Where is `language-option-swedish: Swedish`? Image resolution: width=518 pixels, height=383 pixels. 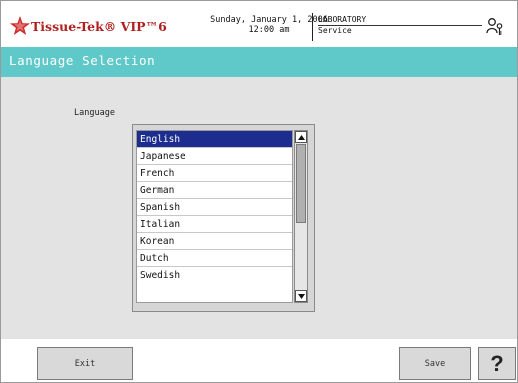
language-option-swedish: Swedish is located at coordinates (214, 275).